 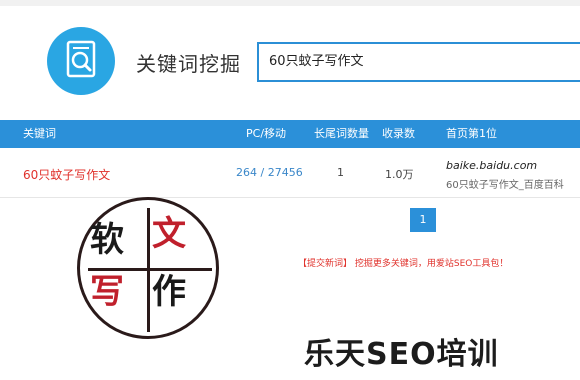 I want to click on keyword-tool-logo, so click(x=81, y=61).